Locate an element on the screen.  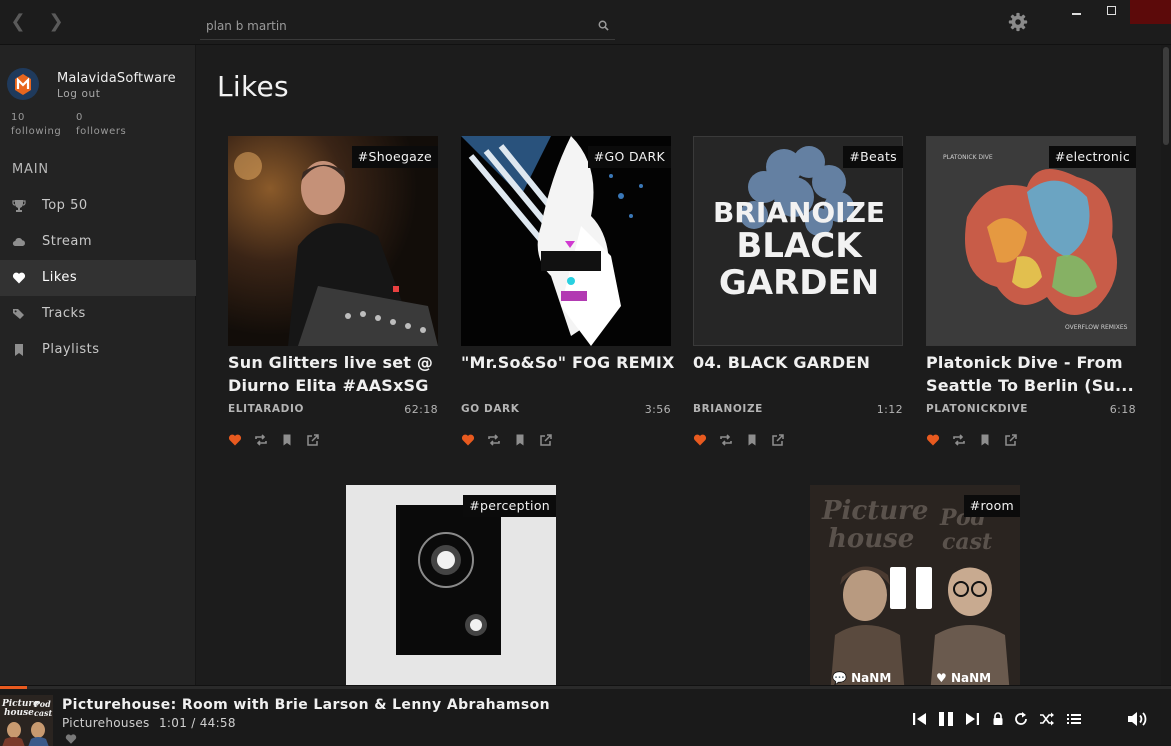
like-count-value: NaNM is located at coordinates (971, 678).